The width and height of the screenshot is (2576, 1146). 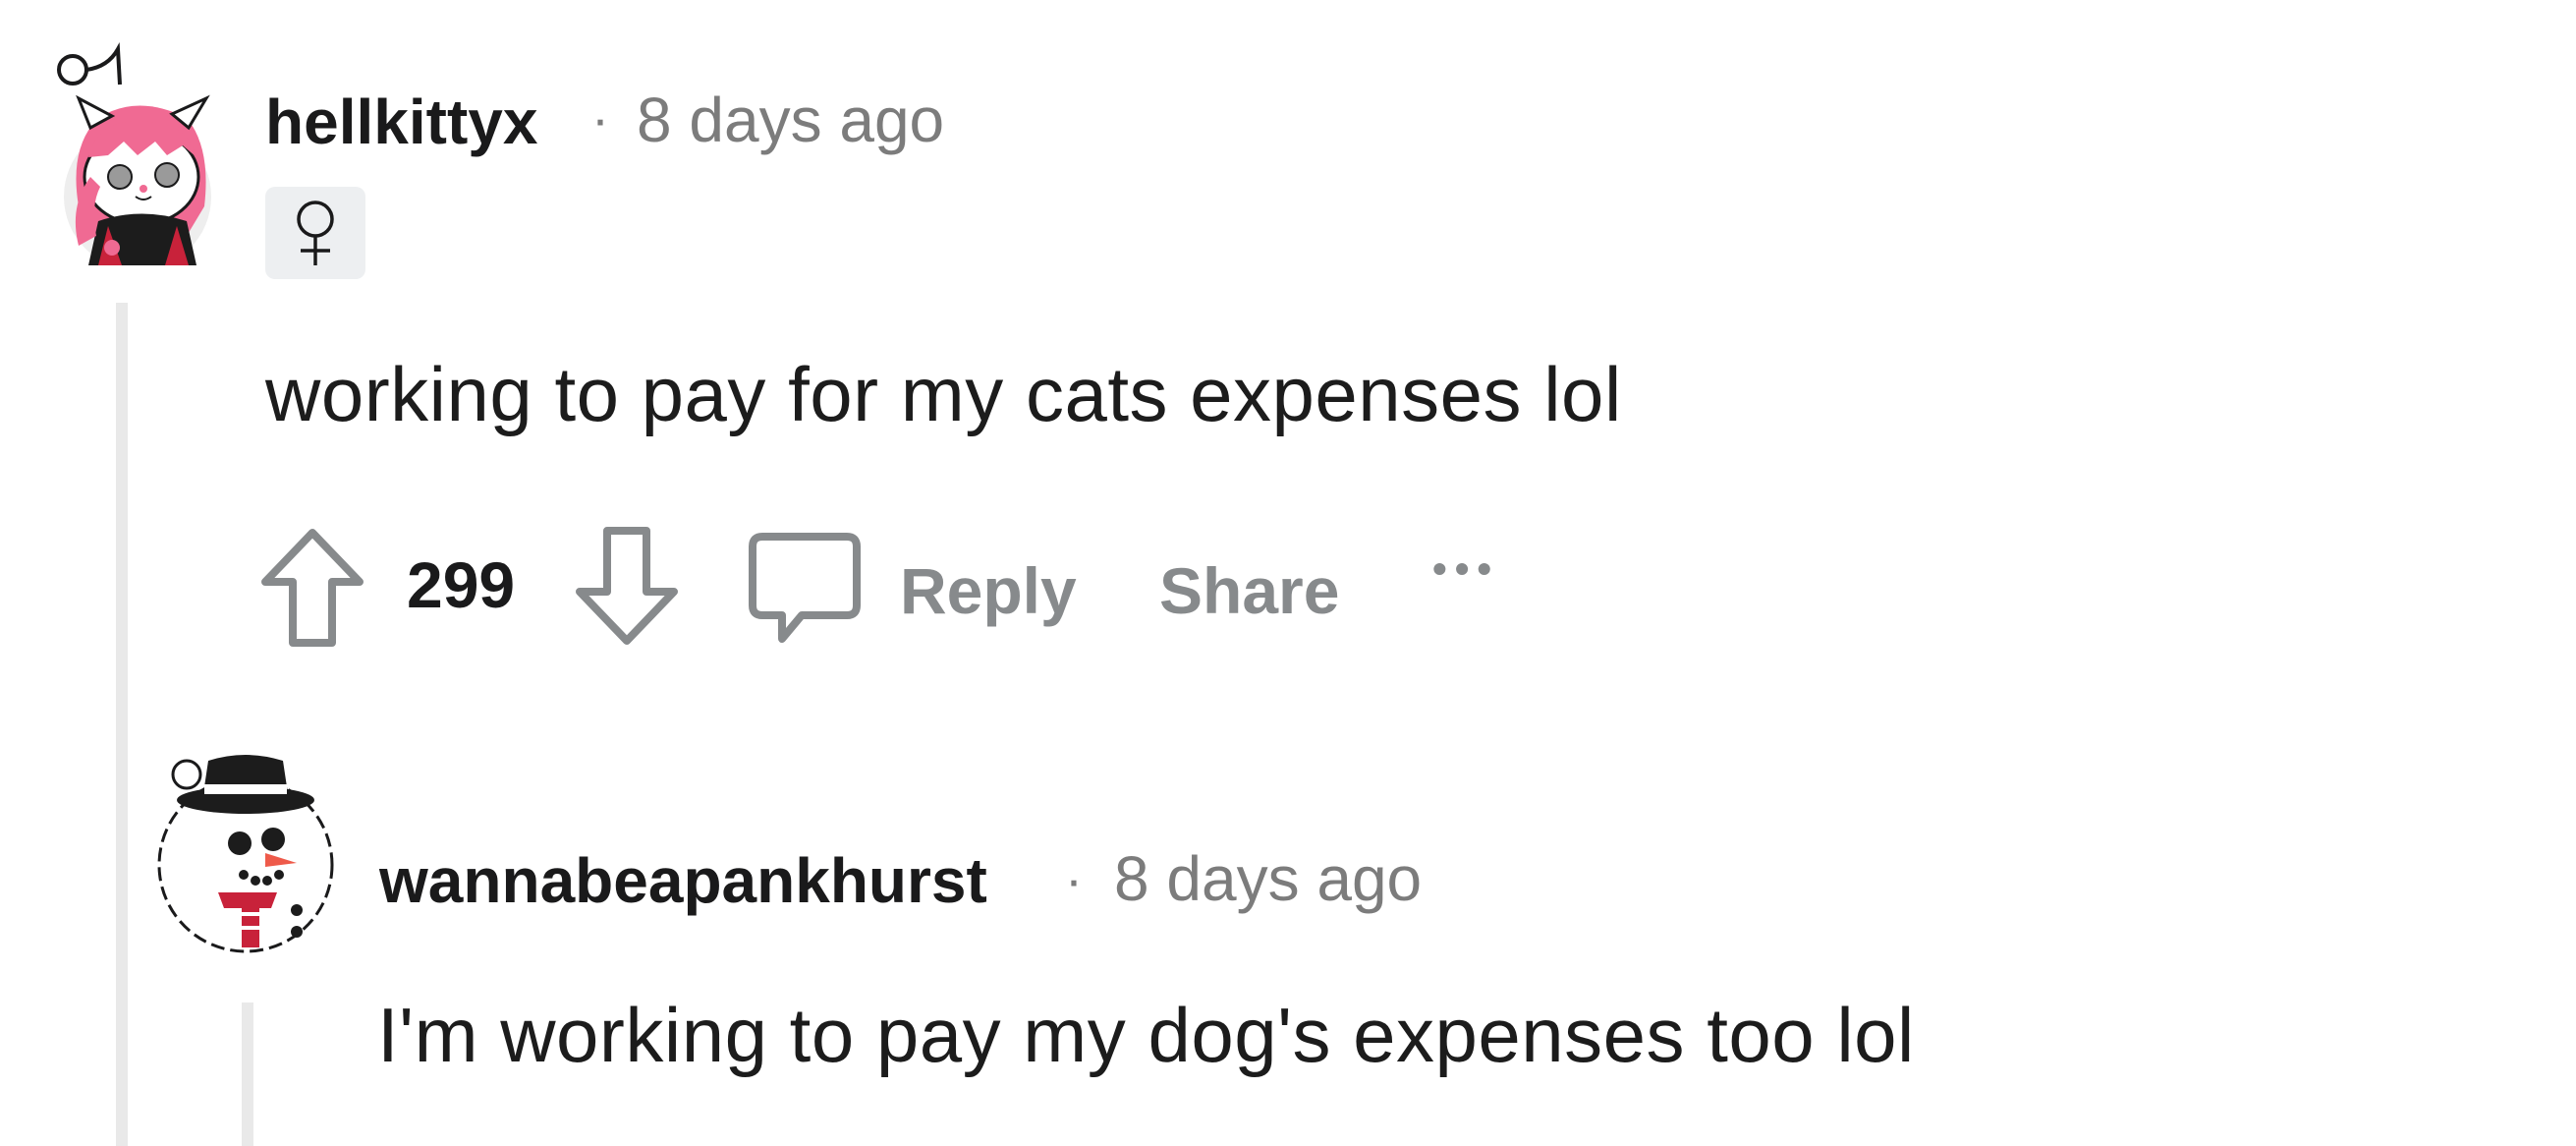 What do you see at coordinates (401, 122) in the screenshot?
I see `username: hellkittyx` at bounding box center [401, 122].